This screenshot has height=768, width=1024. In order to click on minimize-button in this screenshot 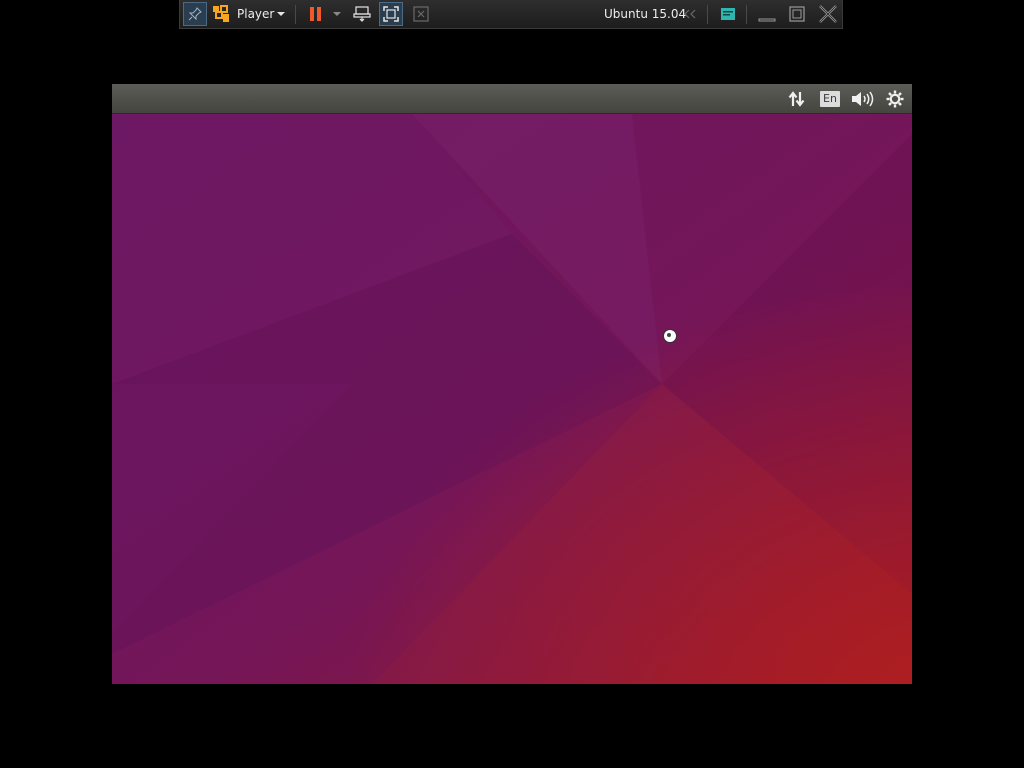, I will do `click(767, 14)`.